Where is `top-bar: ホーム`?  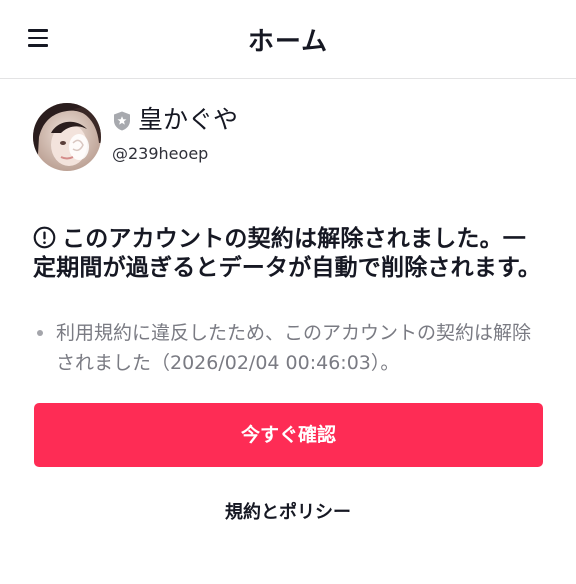 top-bar: ホーム is located at coordinates (288, 39).